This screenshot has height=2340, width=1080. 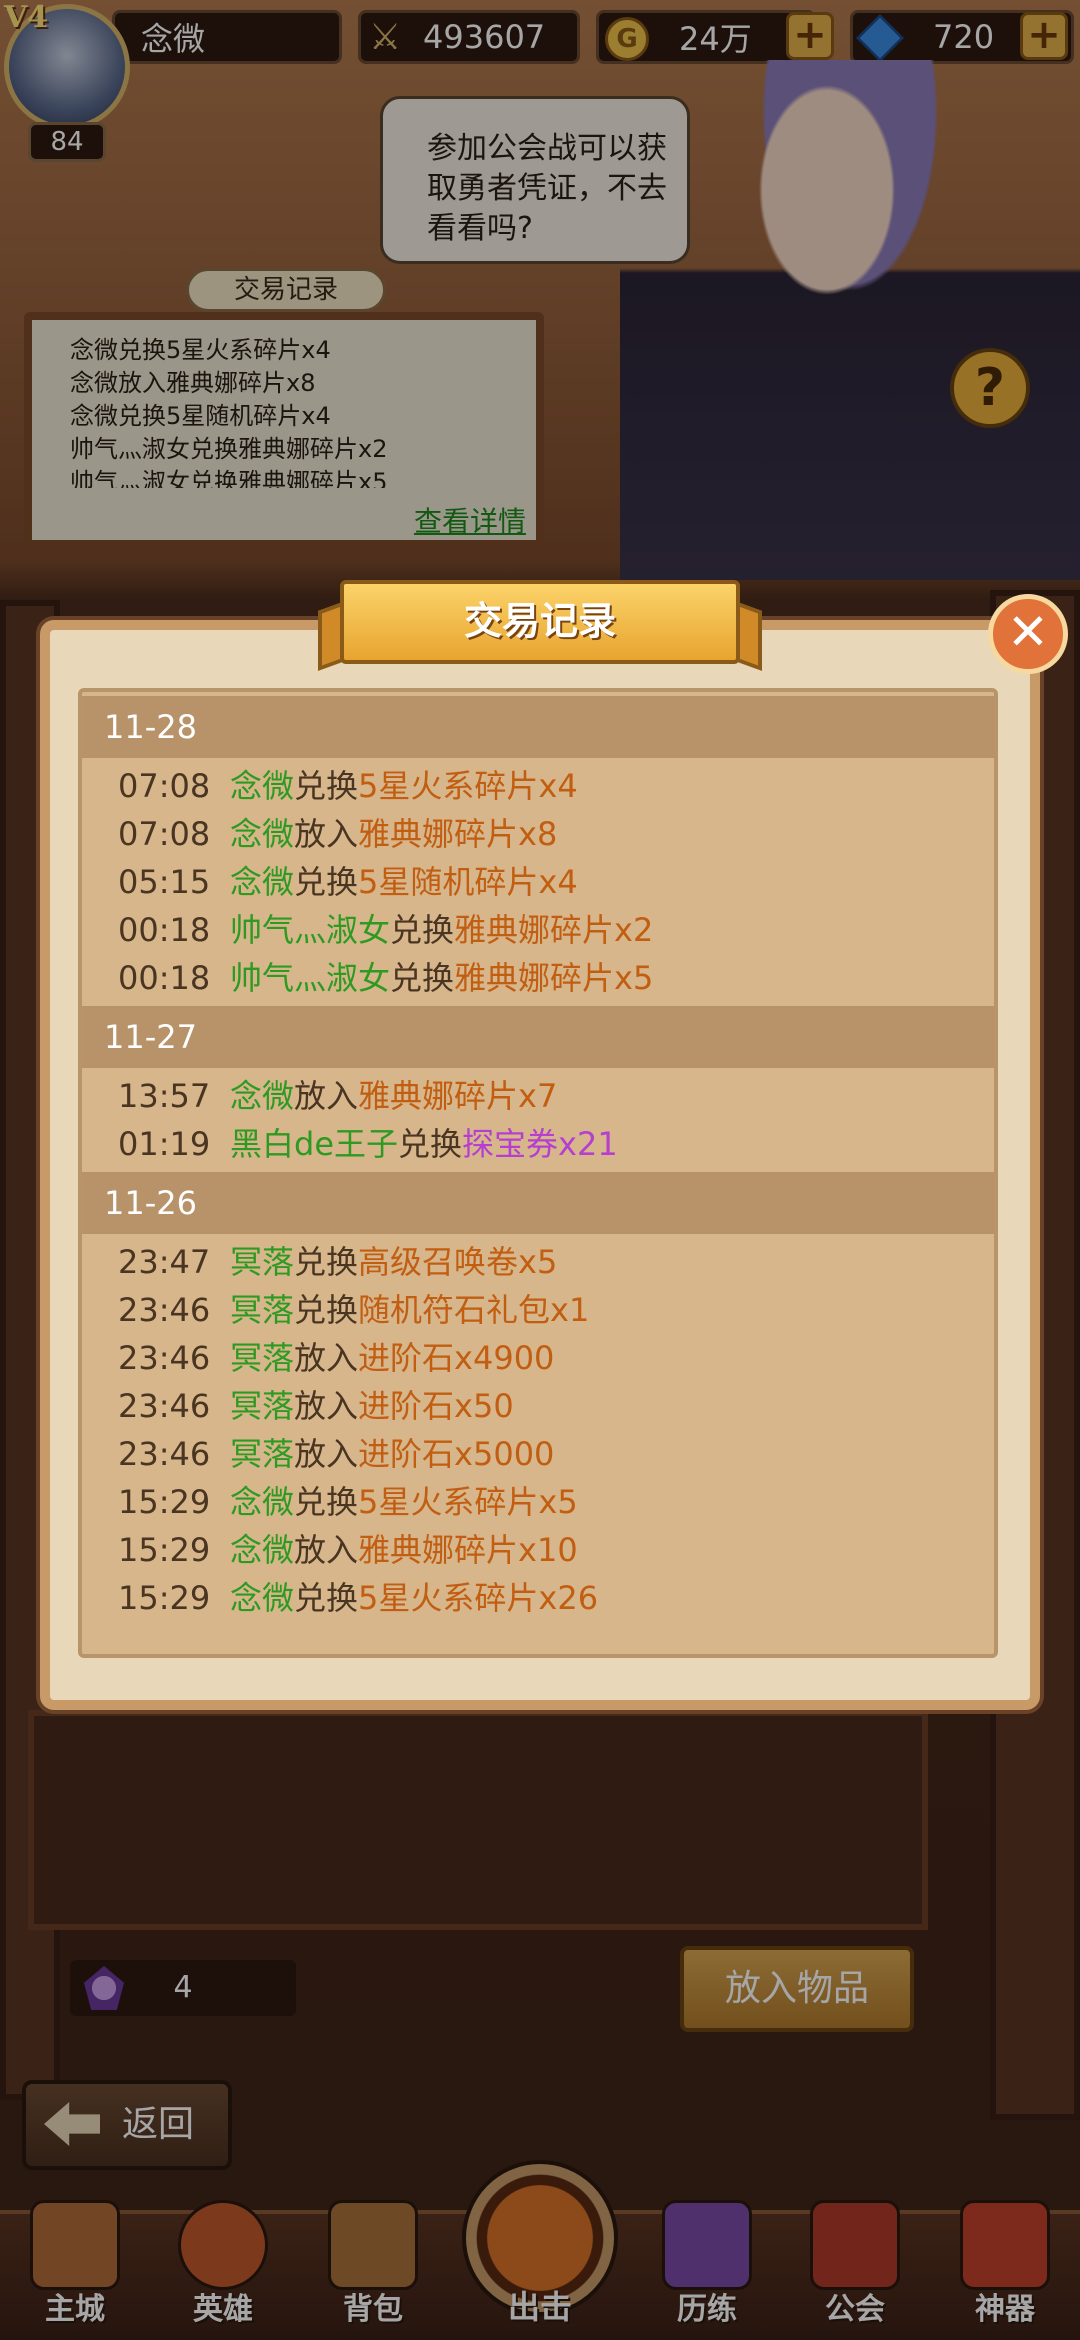 What do you see at coordinates (164, 882) in the screenshot?
I see `record-time: 05:15` at bounding box center [164, 882].